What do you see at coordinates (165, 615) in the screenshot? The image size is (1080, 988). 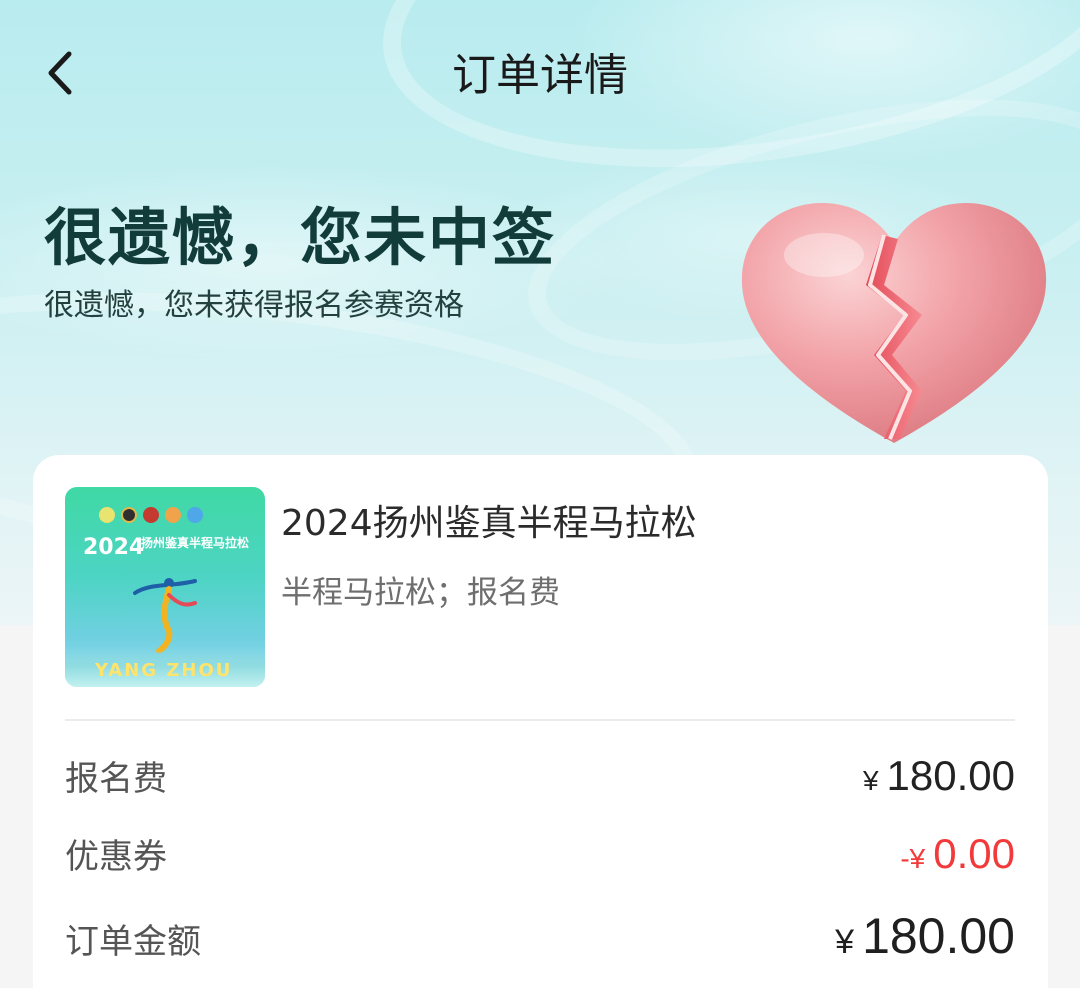 I see `runner-figure-icon` at bounding box center [165, 615].